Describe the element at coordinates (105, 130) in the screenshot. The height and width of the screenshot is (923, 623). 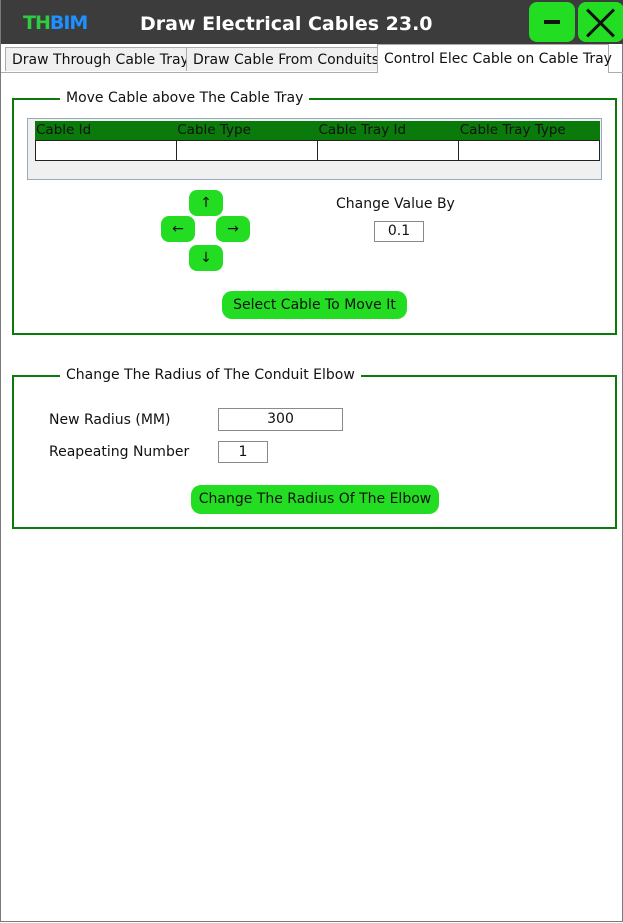
I see `column-header-cable-id: Cable Id` at that location.